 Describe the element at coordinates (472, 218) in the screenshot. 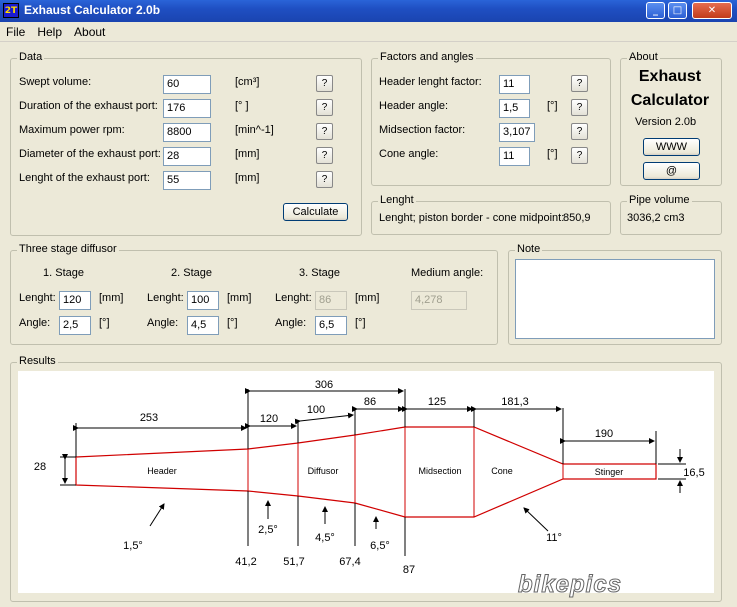

I see `total-length-label: Lenght; piston border - cone midpoint:` at that location.